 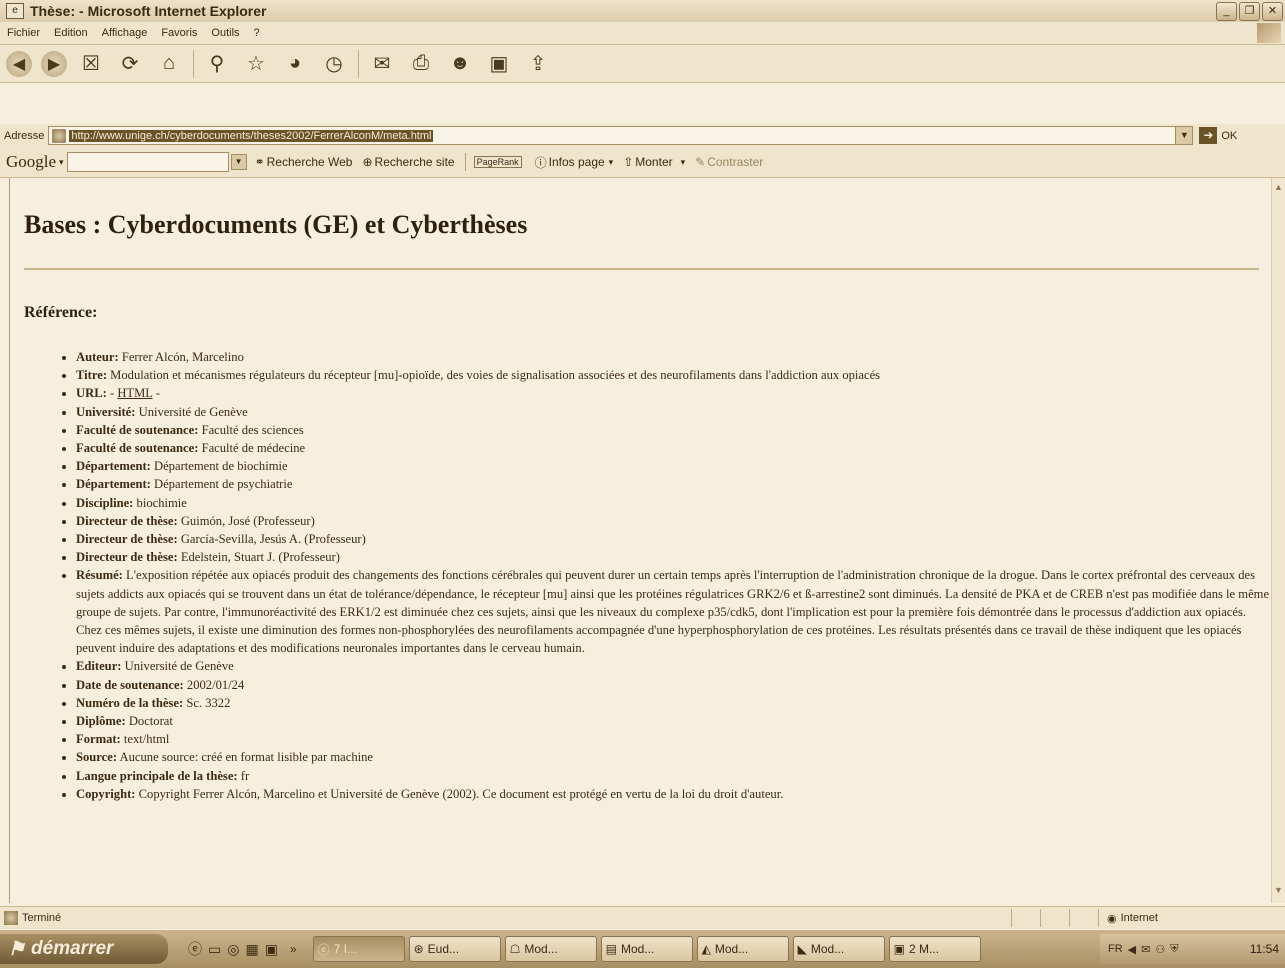 I want to click on history-button: ◷, so click(x=334, y=64).